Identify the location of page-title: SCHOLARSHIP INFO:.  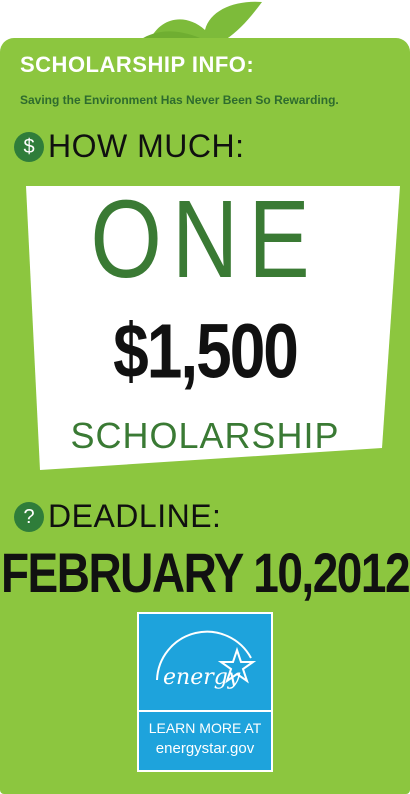
(137, 64).